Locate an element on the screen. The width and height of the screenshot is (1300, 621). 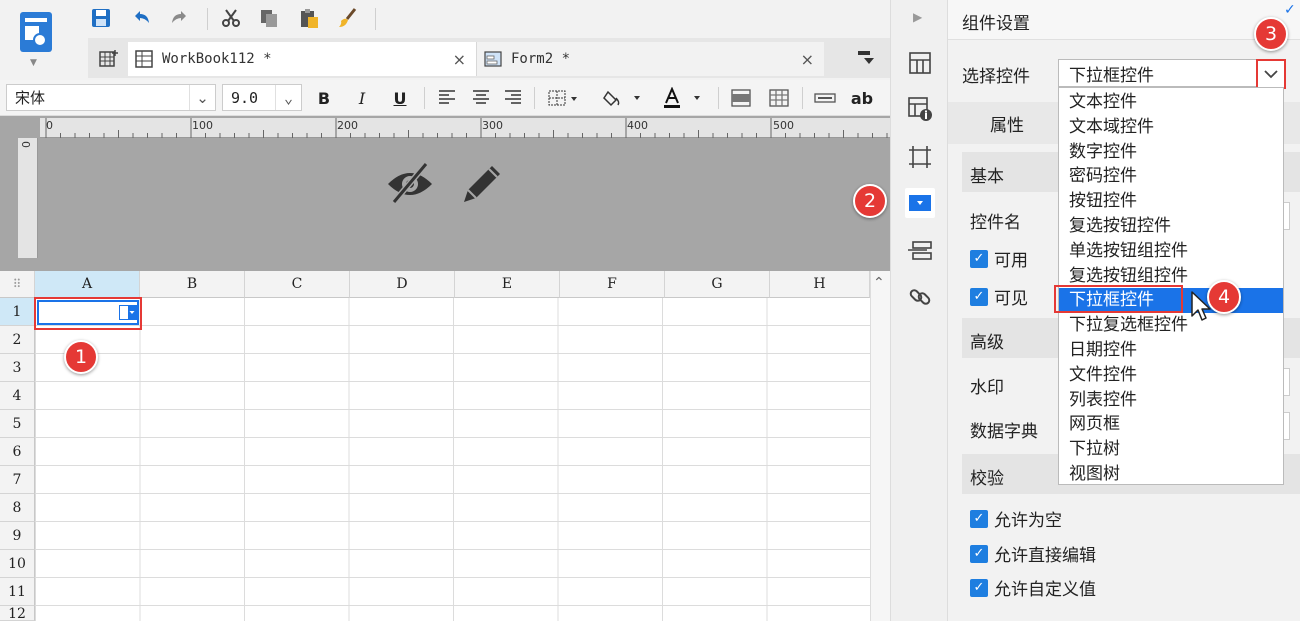
bold-button: B is located at coordinates (324, 98).